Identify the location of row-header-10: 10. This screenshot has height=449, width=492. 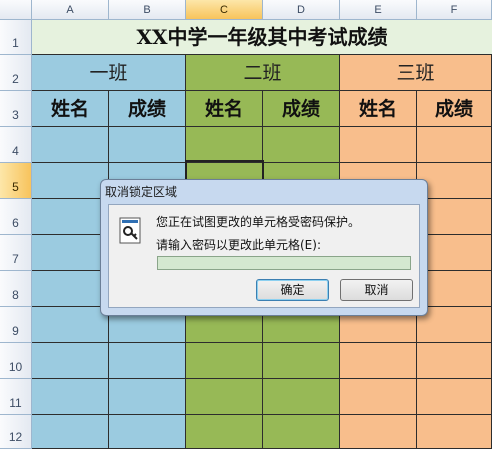
(16, 361).